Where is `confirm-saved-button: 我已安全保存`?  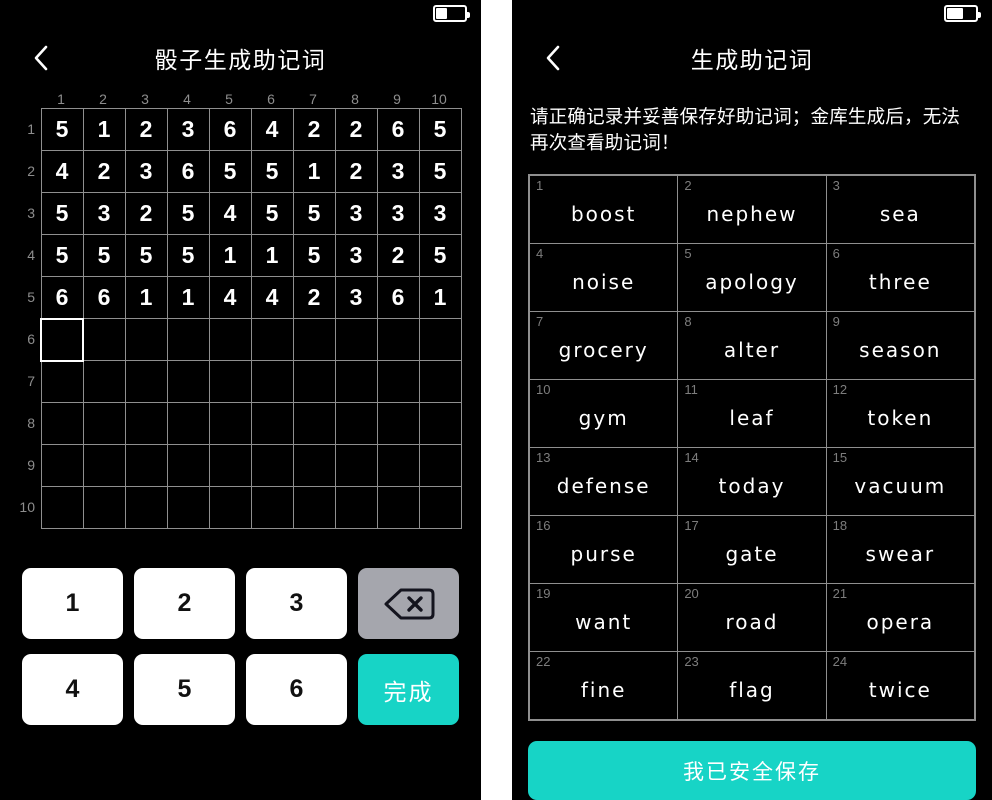 confirm-saved-button: 我已安全保存 is located at coordinates (752, 770).